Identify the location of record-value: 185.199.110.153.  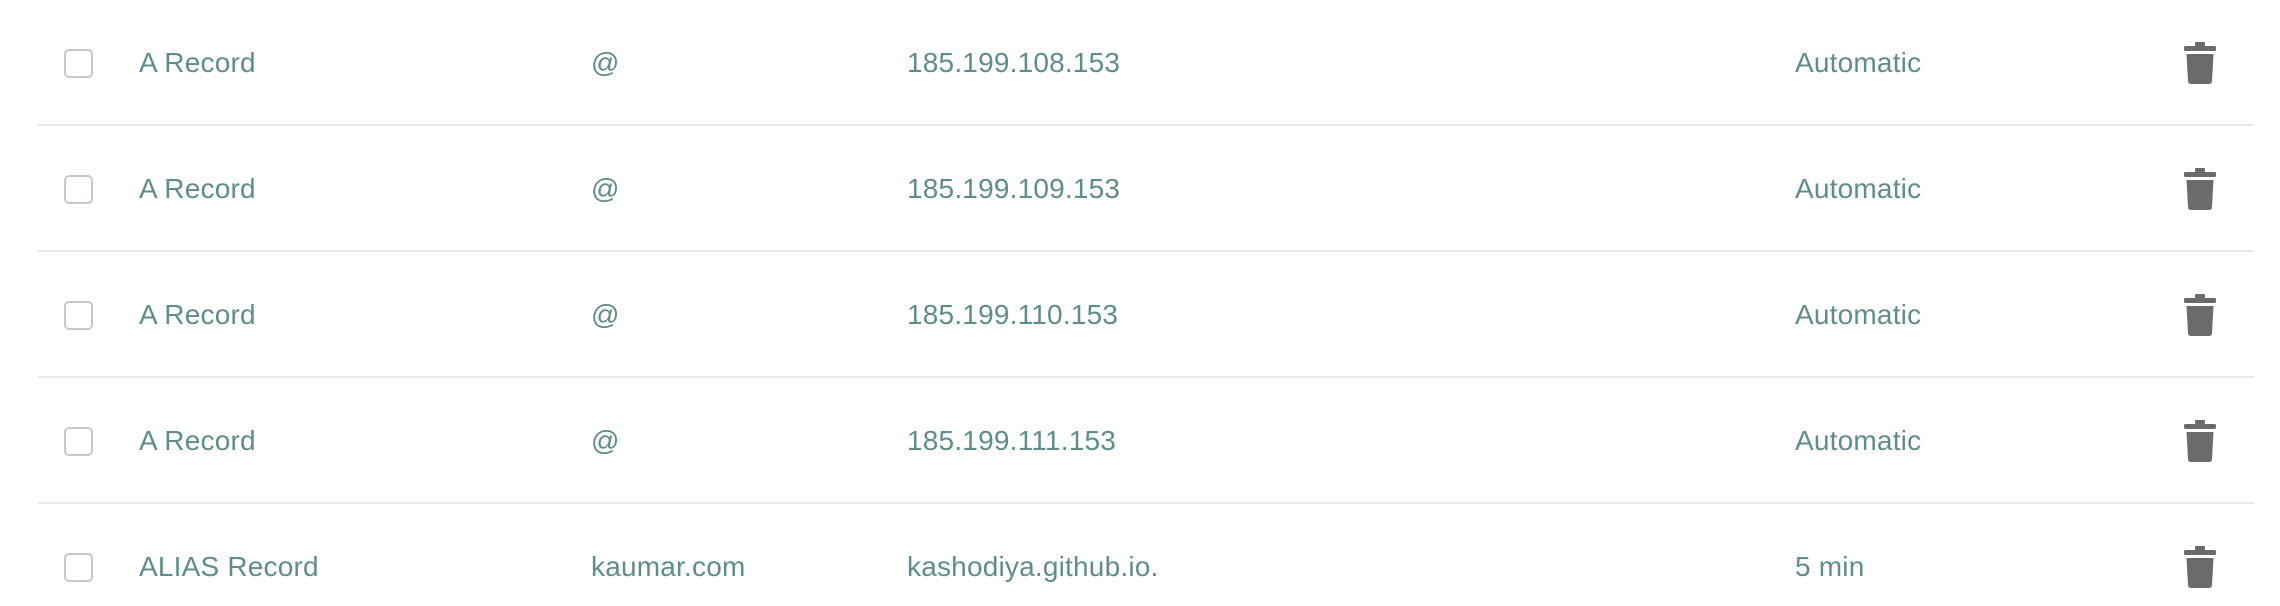
(1013, 314).